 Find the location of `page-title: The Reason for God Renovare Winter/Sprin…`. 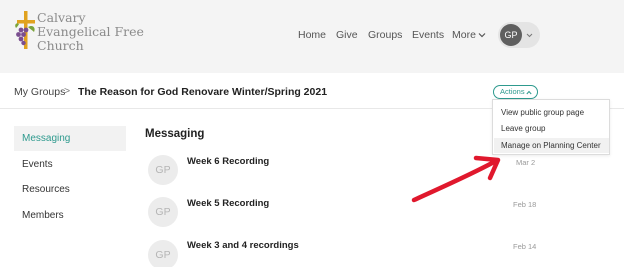

page-title: The Reason for God Renovare Winter/Sprin… is located at coordinates (203, 92).